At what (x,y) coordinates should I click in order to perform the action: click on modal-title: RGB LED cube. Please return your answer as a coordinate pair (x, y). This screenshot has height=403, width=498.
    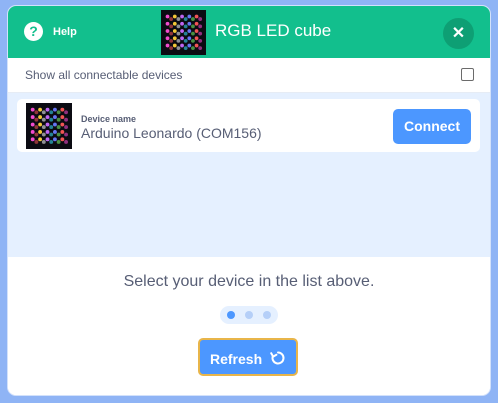
    Looking at the image, I should click on (273, 30).